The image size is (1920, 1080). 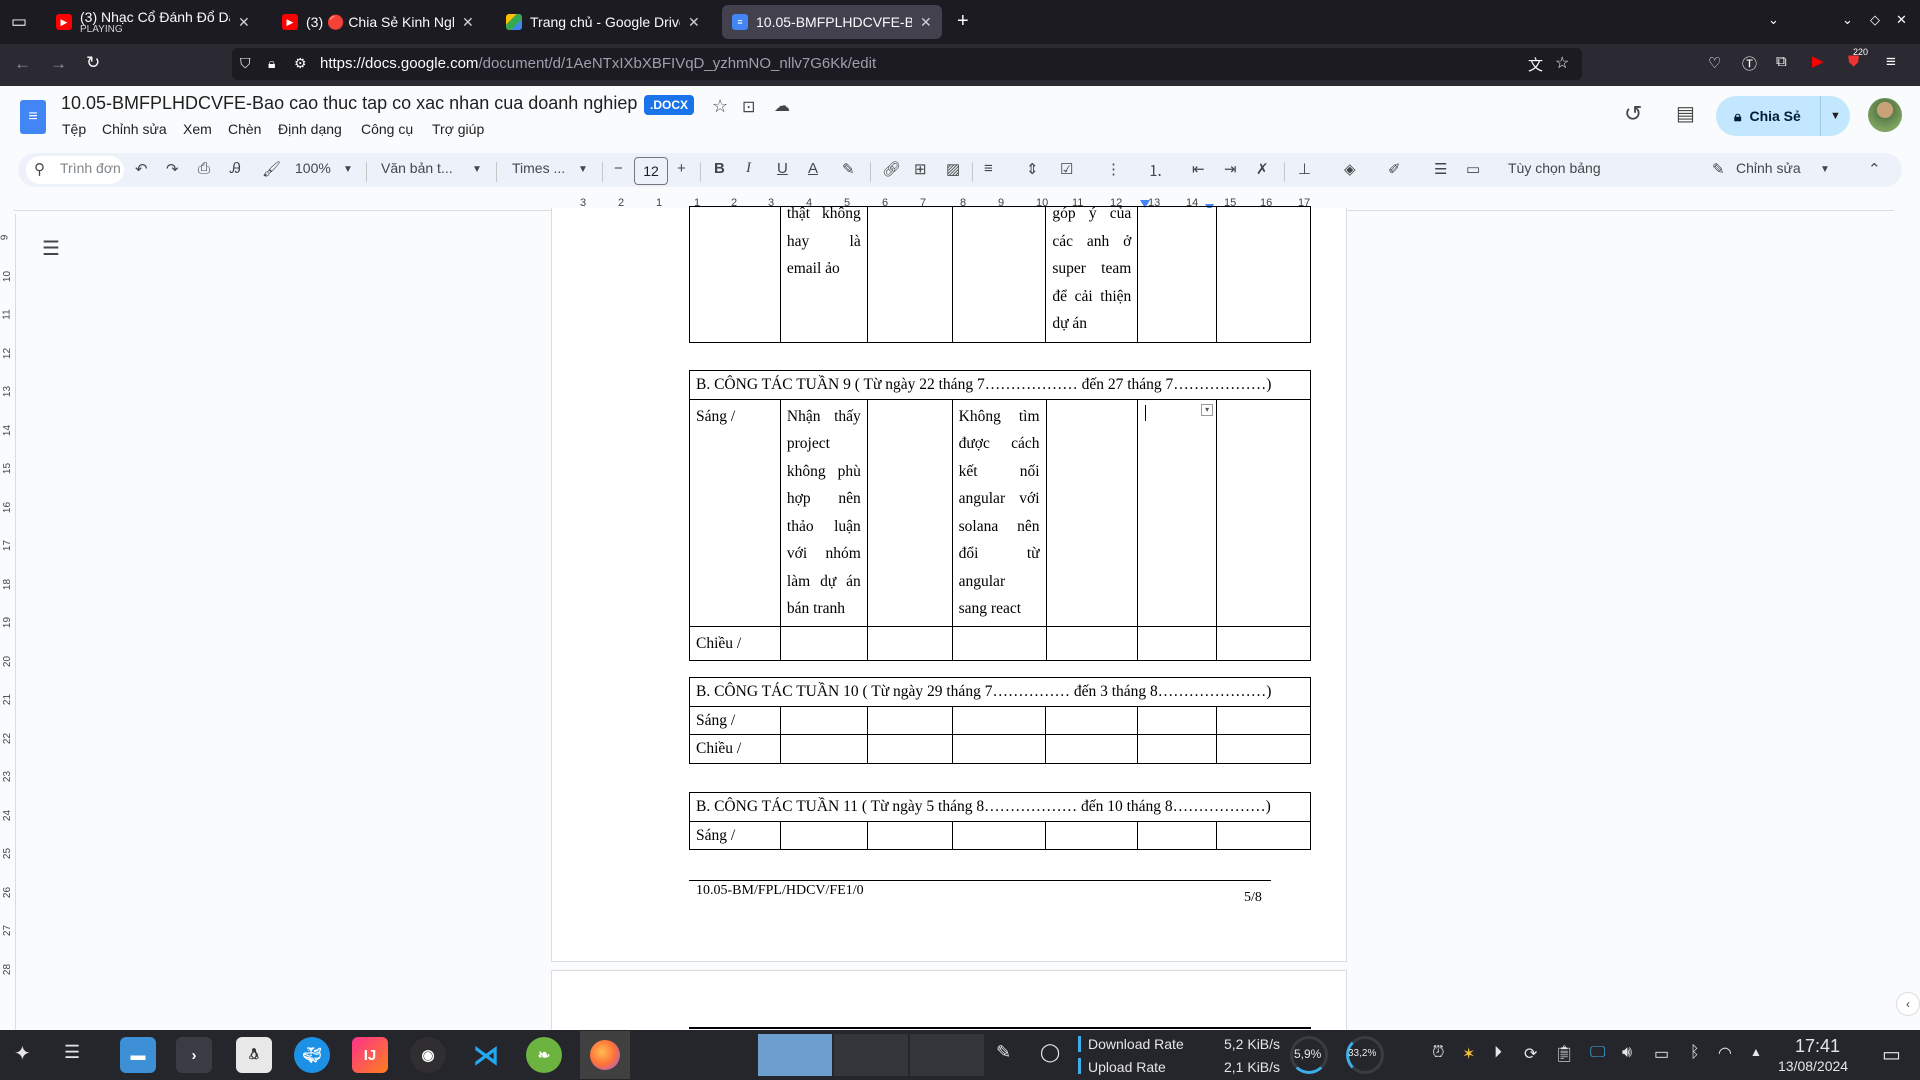 I want to click on avatar, so click(x=1885, y=115).